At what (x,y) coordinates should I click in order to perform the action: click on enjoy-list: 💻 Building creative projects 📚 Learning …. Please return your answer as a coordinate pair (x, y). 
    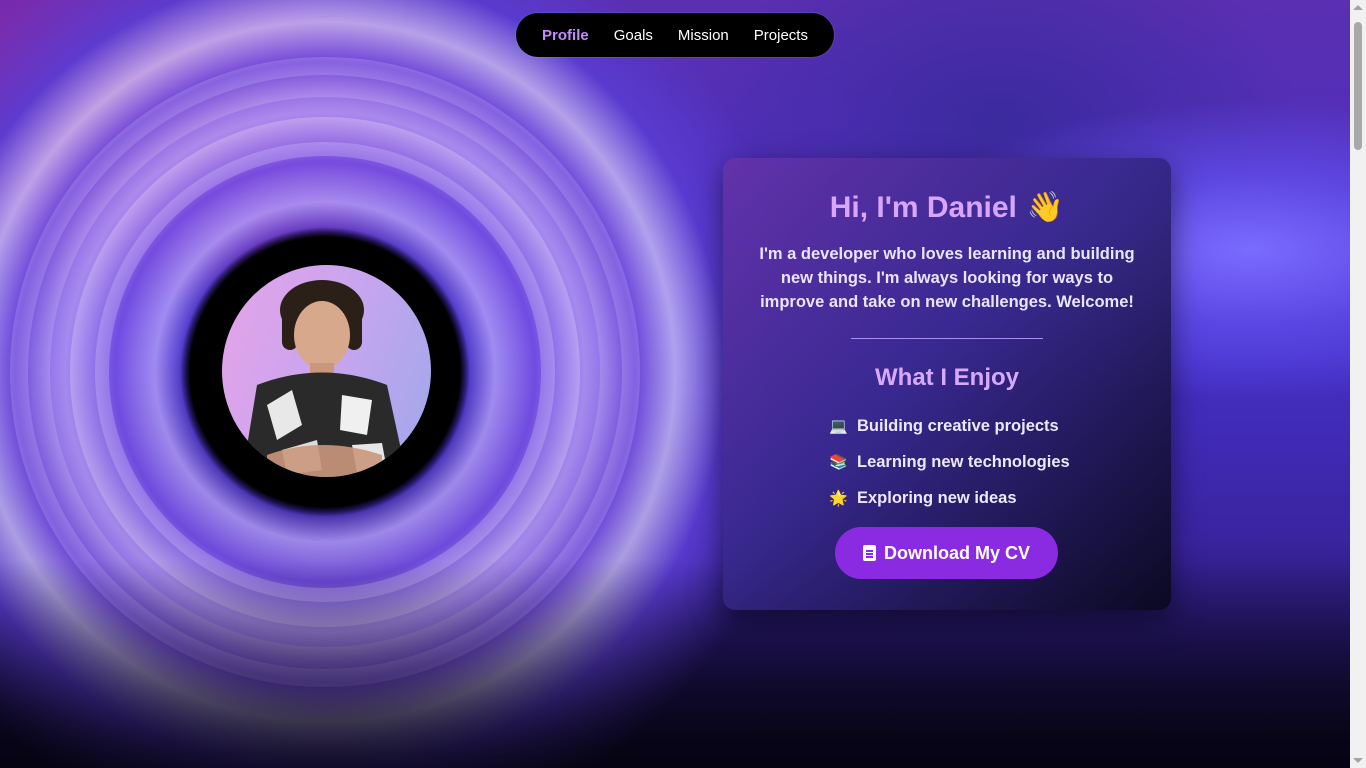
    Looking at the image, I should click on (949, 462).